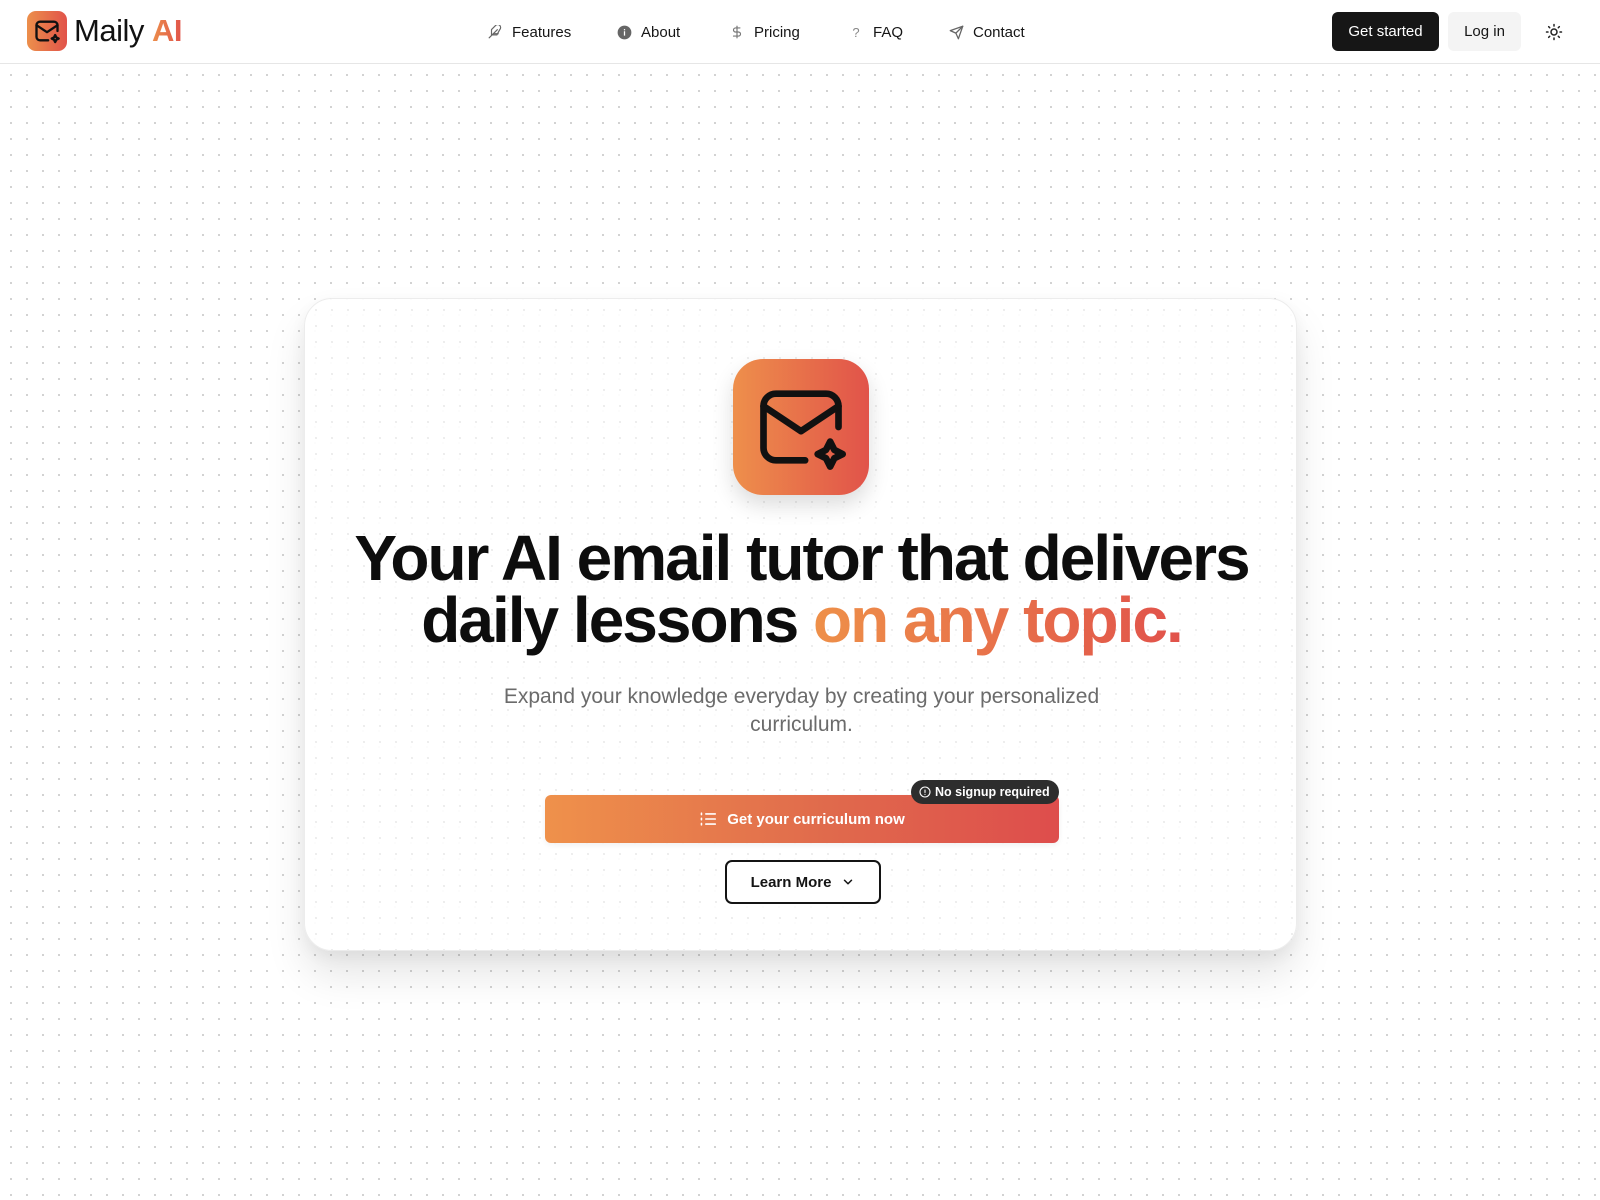 The width and height of the screenshot is (1600, 1200). What do you see at coordinates (856, 32) in the screenshot?
I see `question-icon: ?` at bounding box center [856, 32].